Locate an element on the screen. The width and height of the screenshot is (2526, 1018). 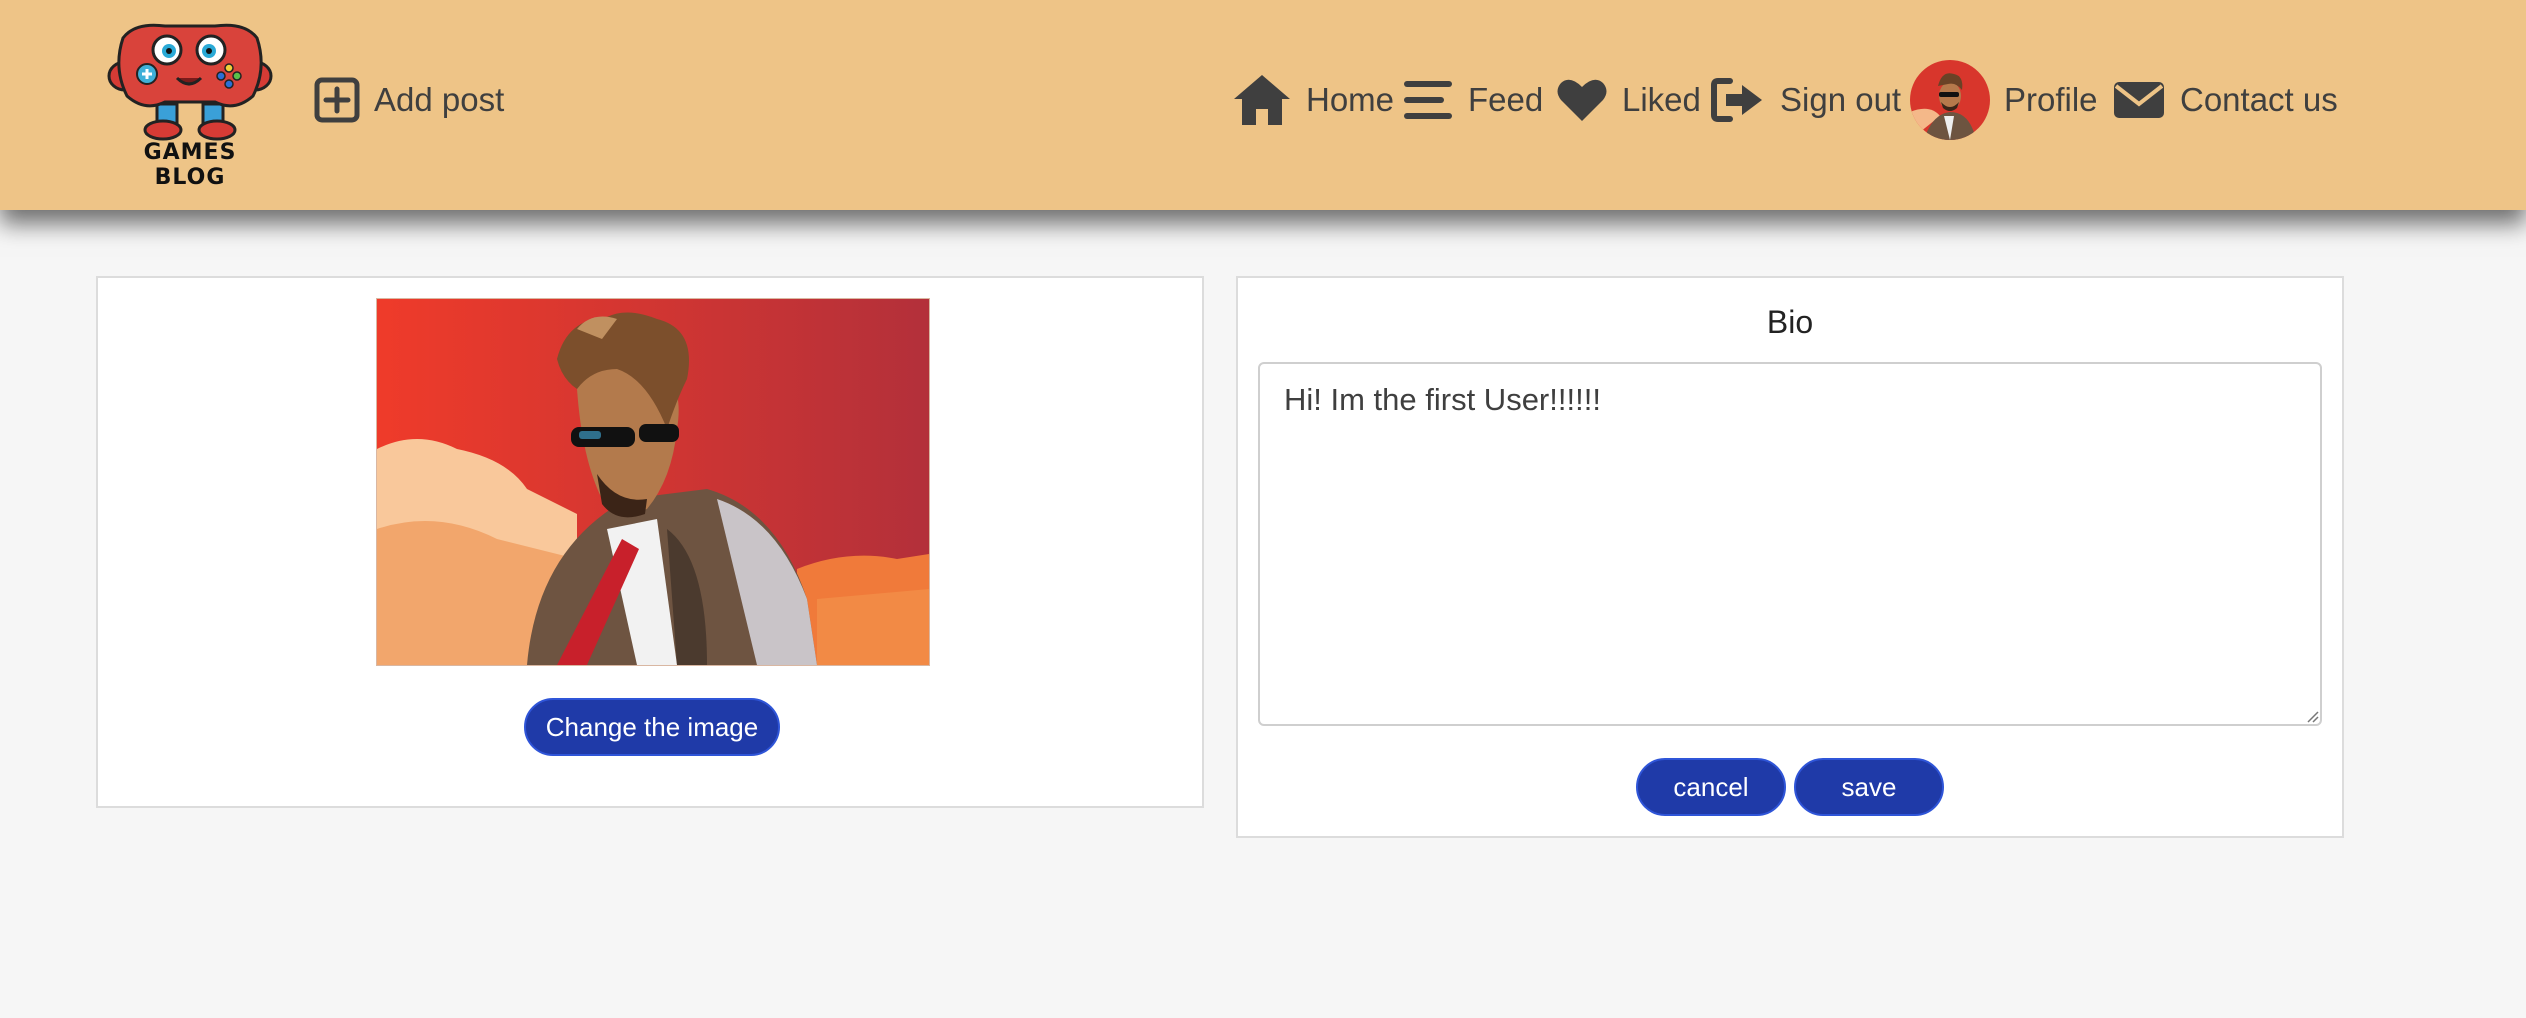
nav-liked-label: Liked is located at coordinates (1661, 99).